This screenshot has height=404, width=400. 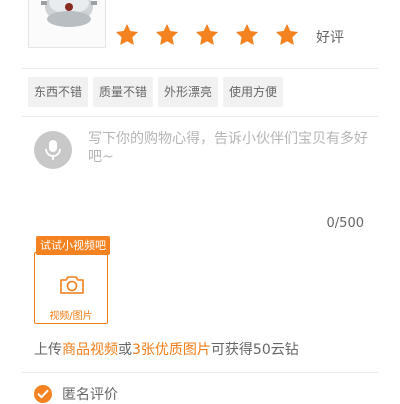 I want to click on rating-label: 好评, so click(x=330, y=38).